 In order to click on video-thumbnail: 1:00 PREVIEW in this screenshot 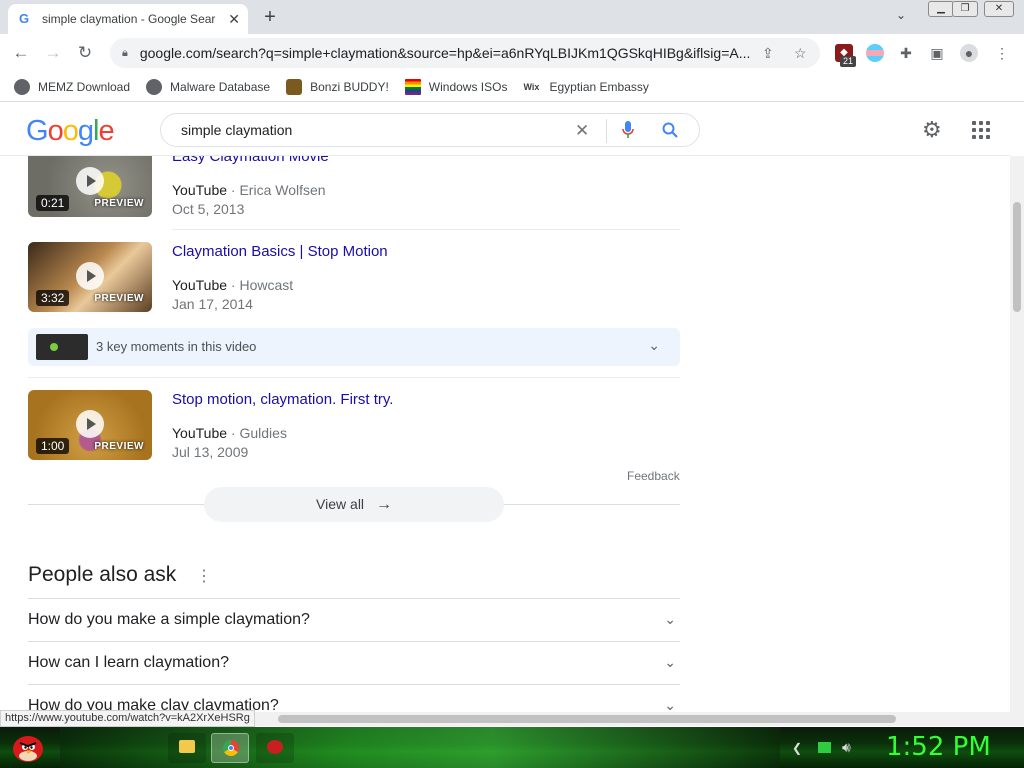, I will do `click(90, 425)`.